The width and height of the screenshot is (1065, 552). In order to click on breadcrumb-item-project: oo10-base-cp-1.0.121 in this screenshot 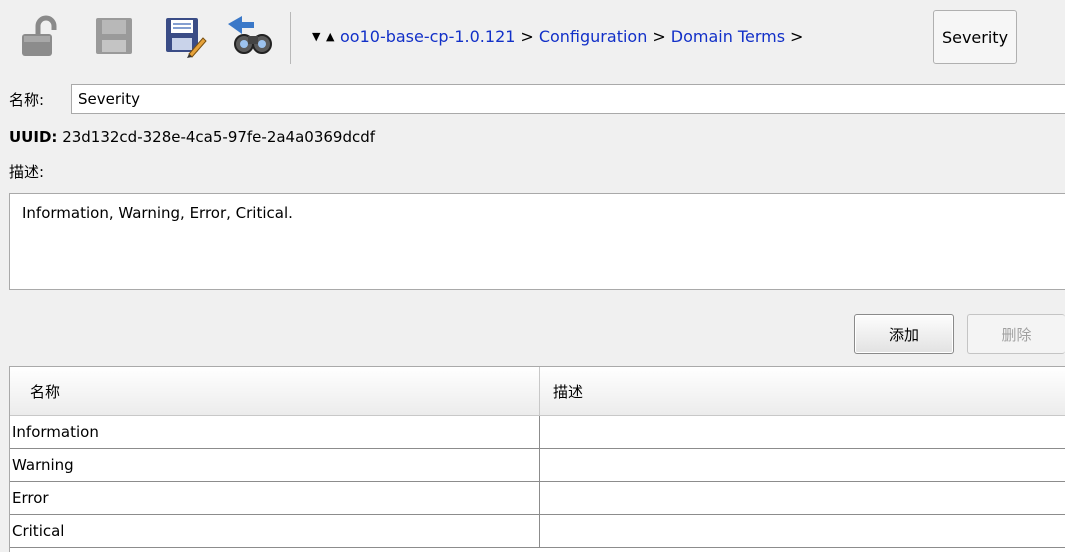, I will do `click(427, 36)`.